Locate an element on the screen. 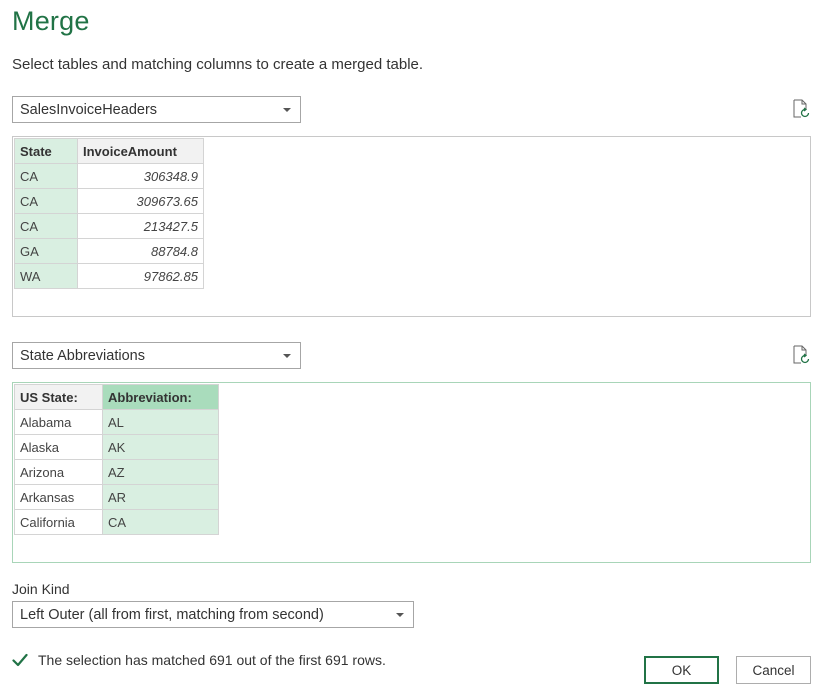 Image resolution: width=828 pixels, height=698 pixels. table-row: CA 213427.5 is located at coordinates (109, 226).